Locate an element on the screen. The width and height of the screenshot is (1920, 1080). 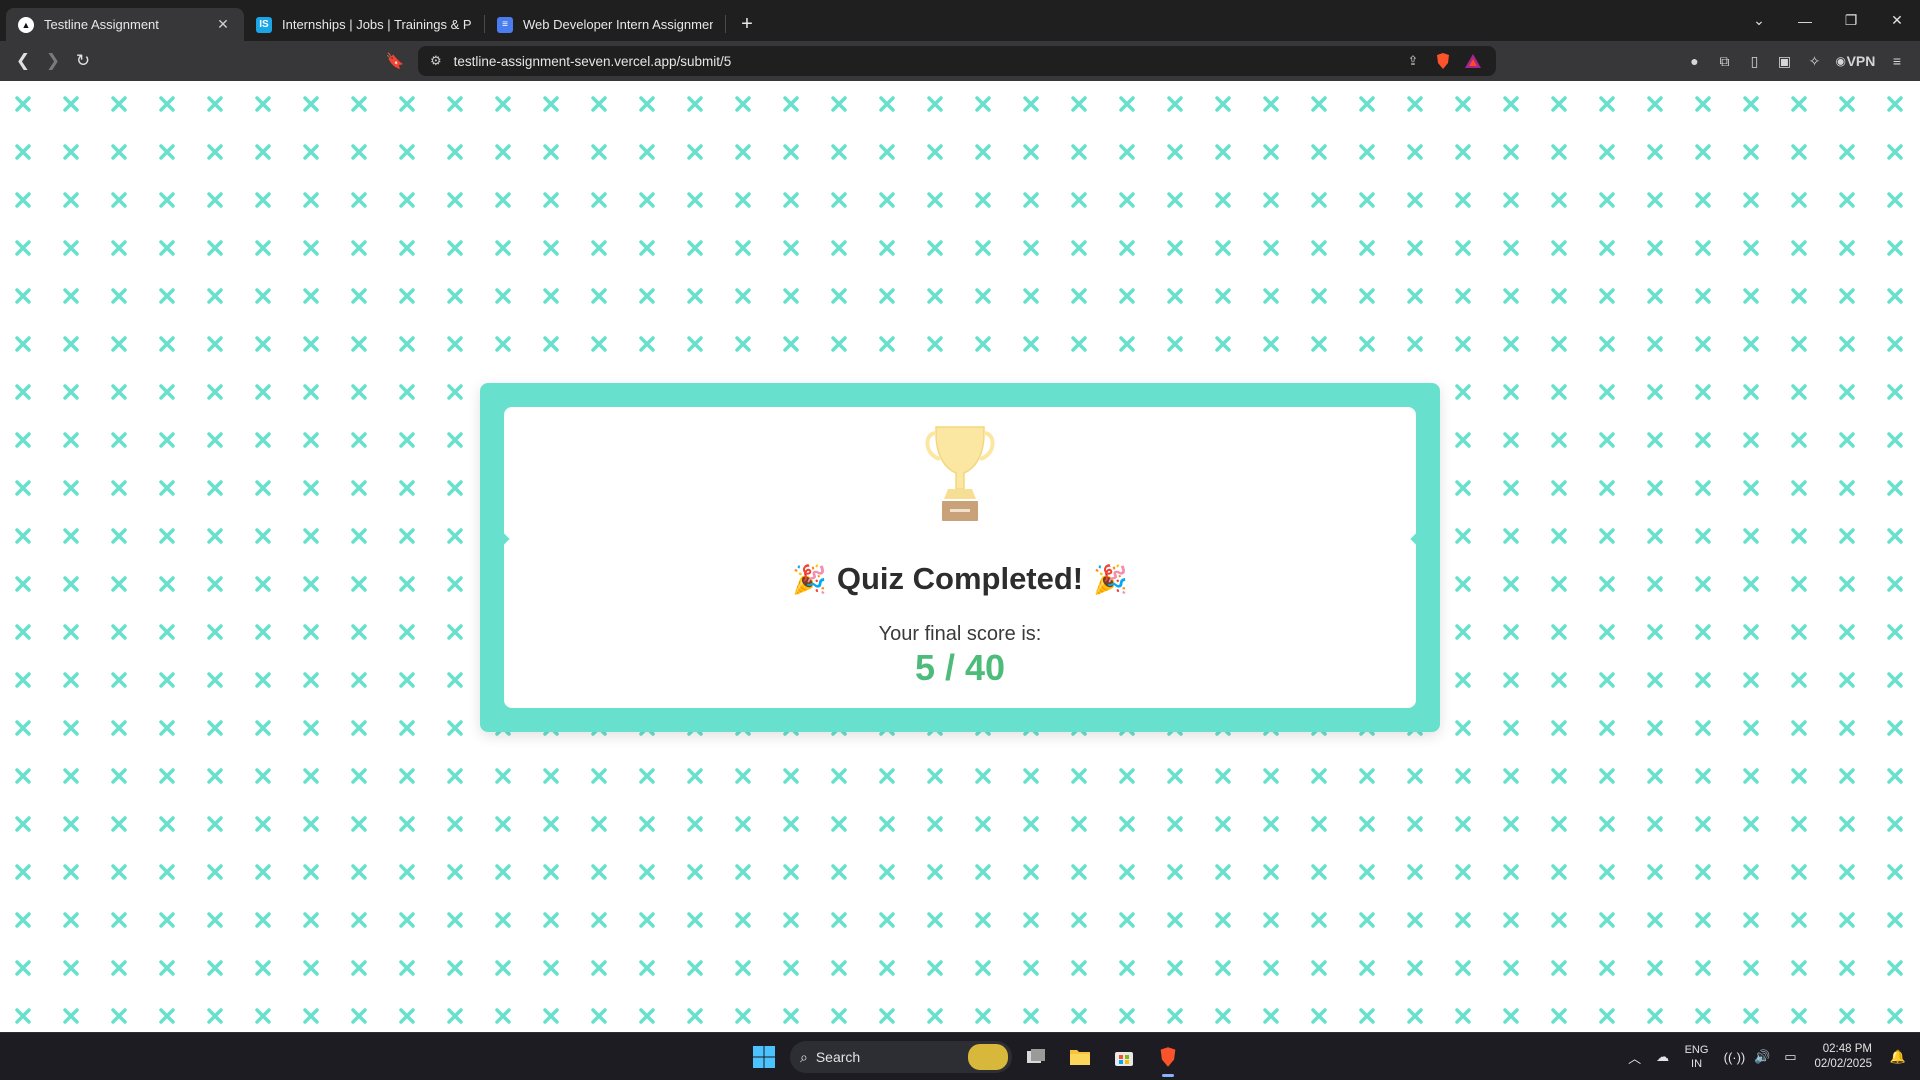
brave-shields-icon is located at coordinates (1443, 61).